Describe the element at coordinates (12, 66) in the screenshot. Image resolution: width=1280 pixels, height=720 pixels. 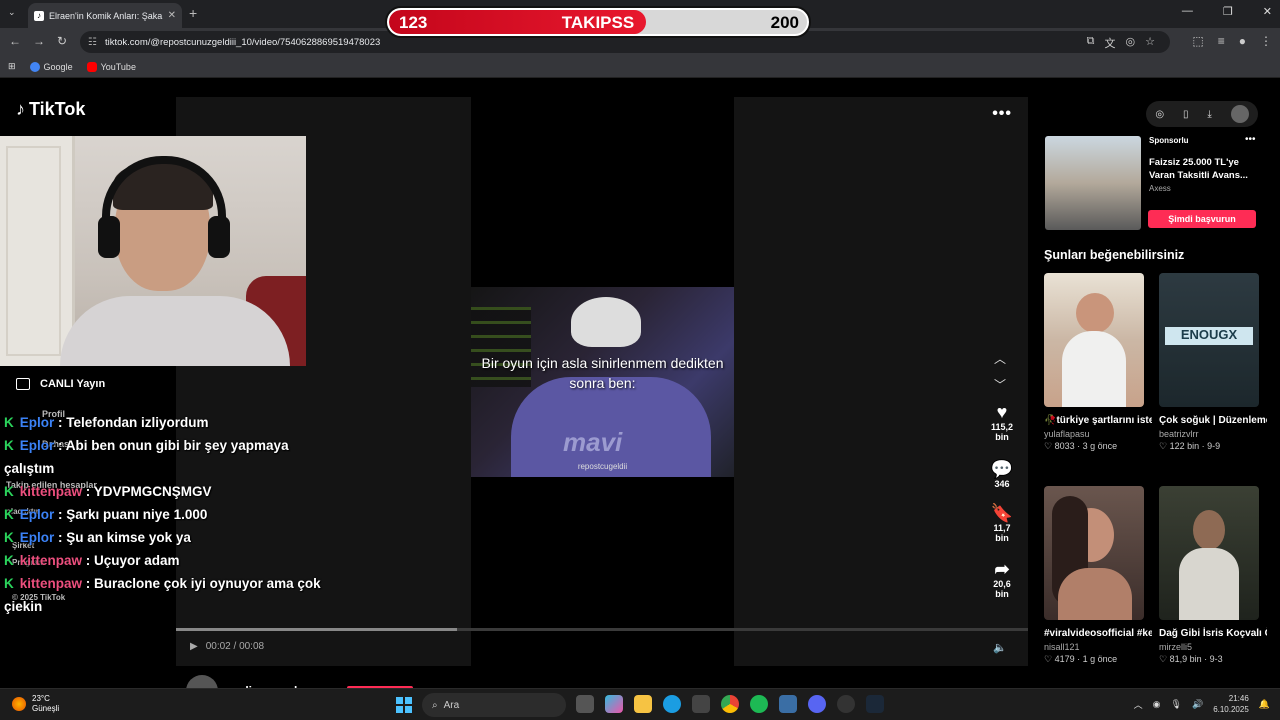
I see `apps-grid-icon: ⊞` at that location.